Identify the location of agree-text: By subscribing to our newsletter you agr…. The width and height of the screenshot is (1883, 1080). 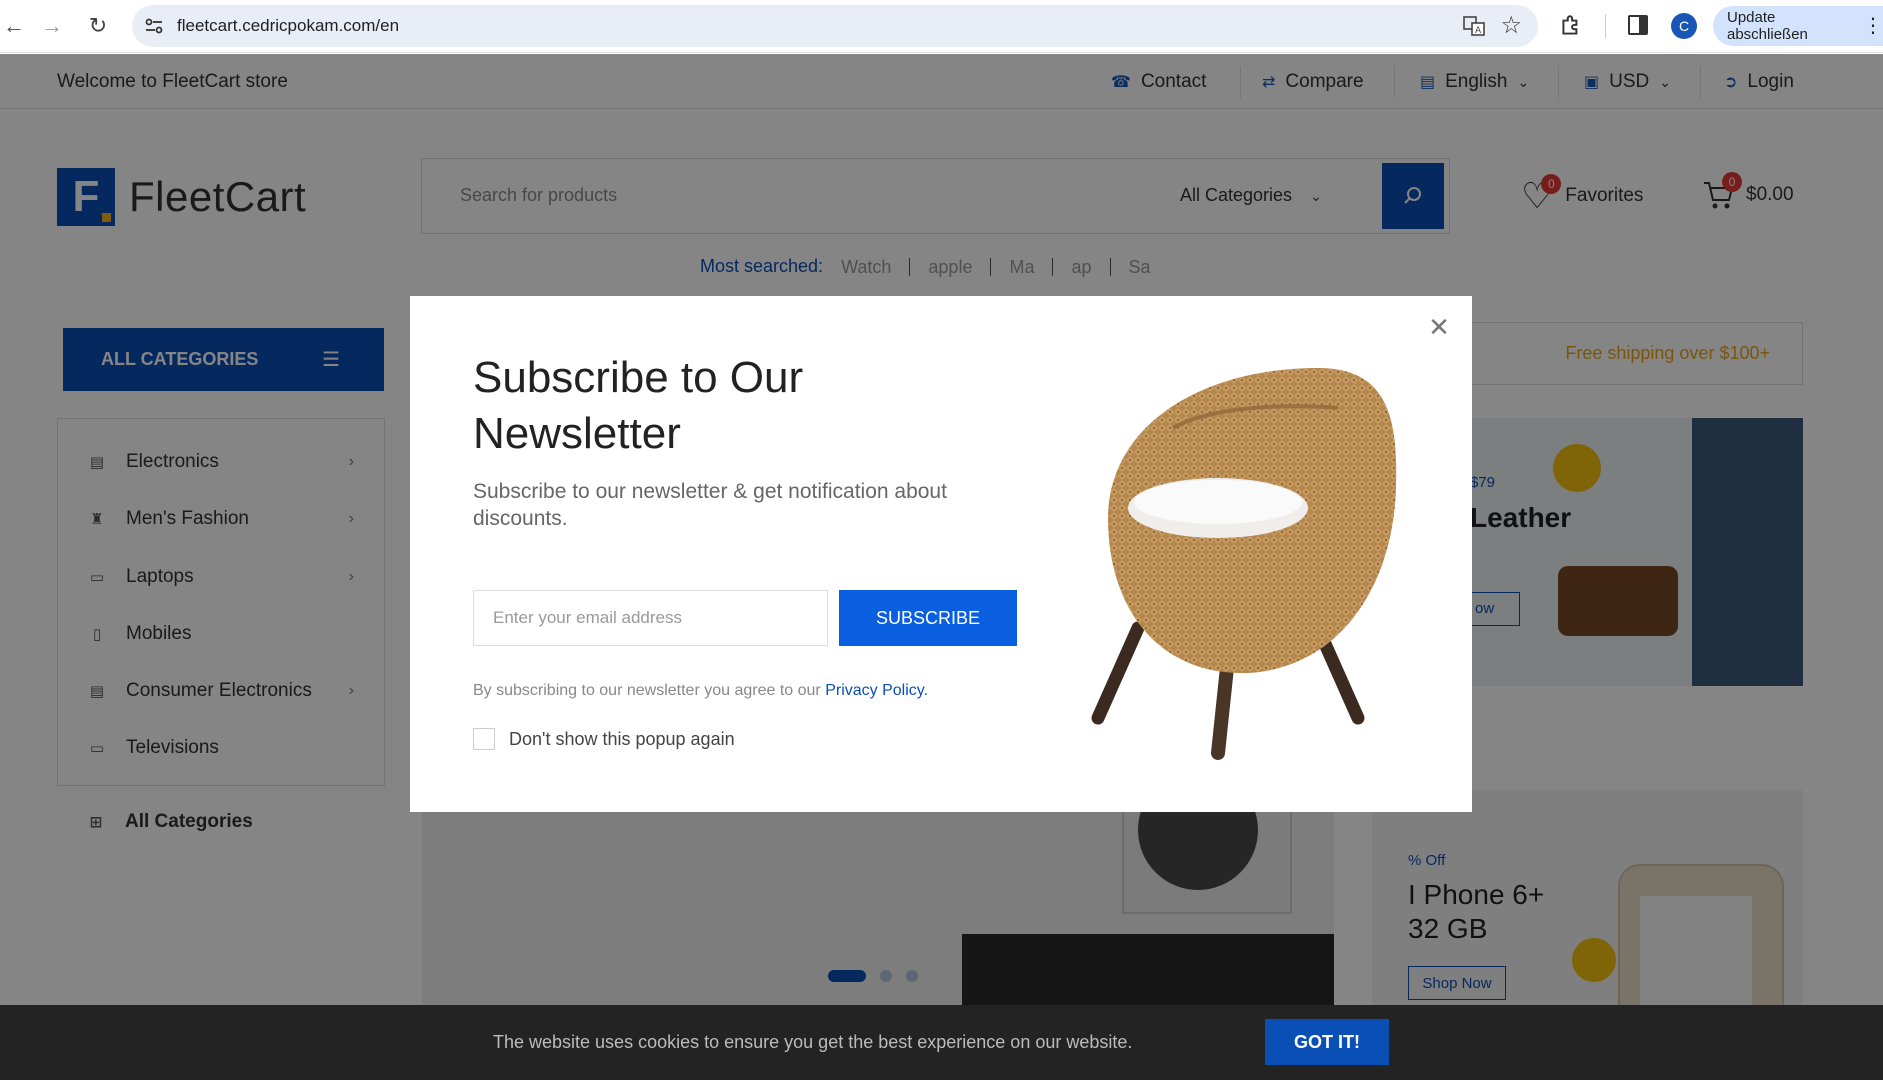
(700, 691).